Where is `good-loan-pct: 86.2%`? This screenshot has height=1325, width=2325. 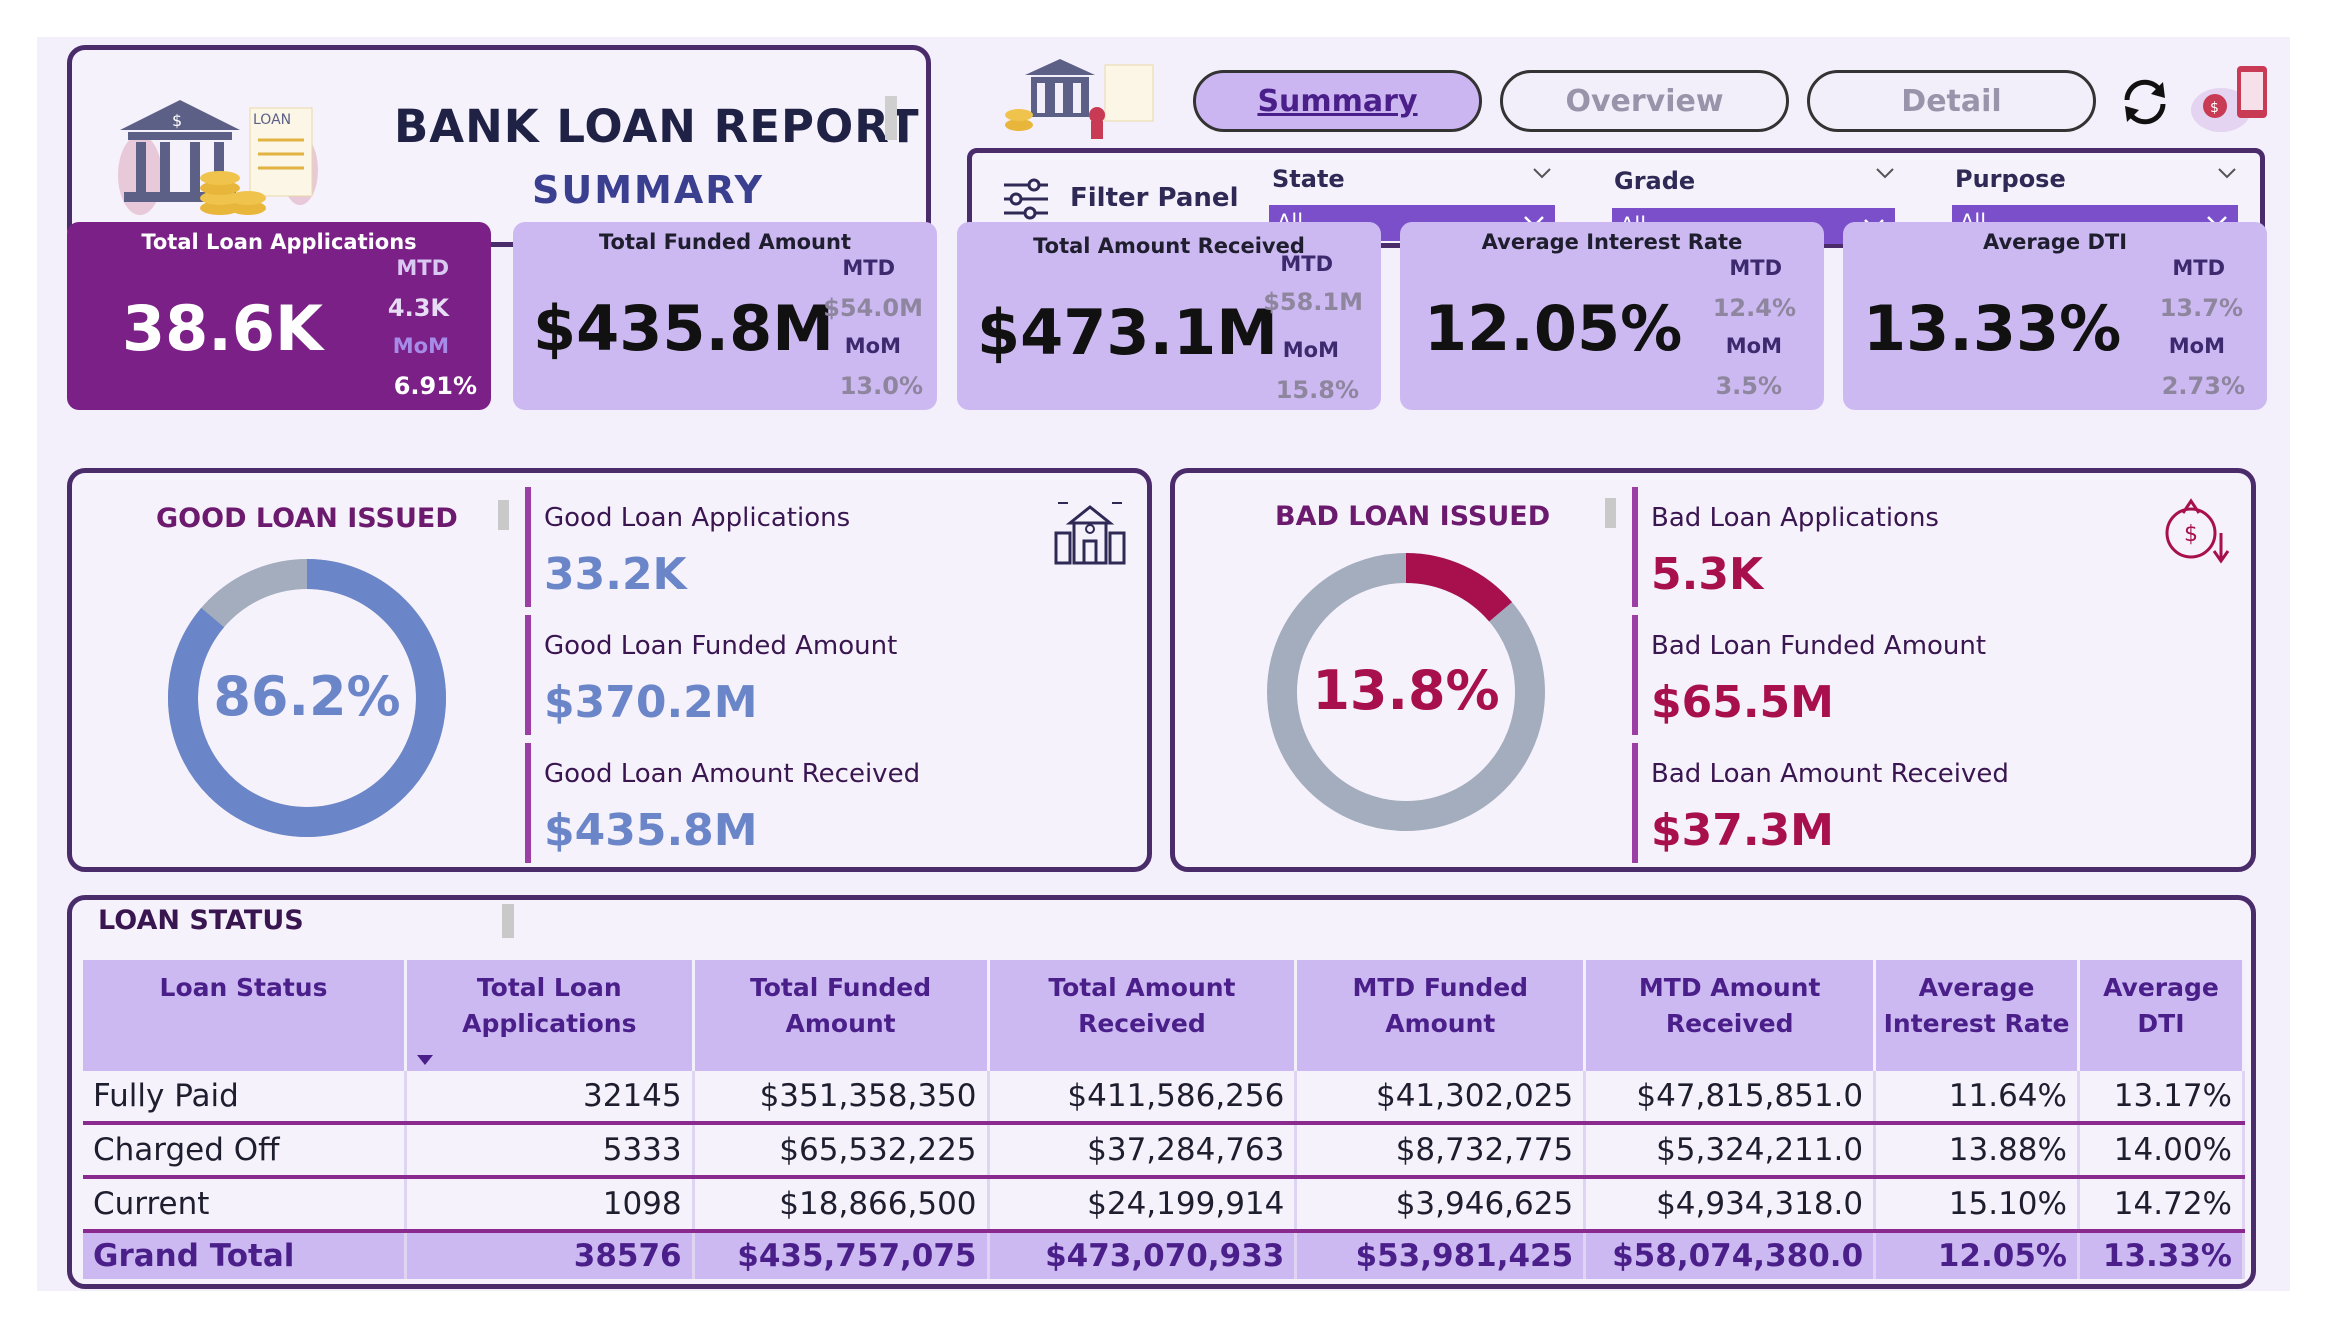
good-loan-pct: 86.2% is located at coordinates (307, 696).